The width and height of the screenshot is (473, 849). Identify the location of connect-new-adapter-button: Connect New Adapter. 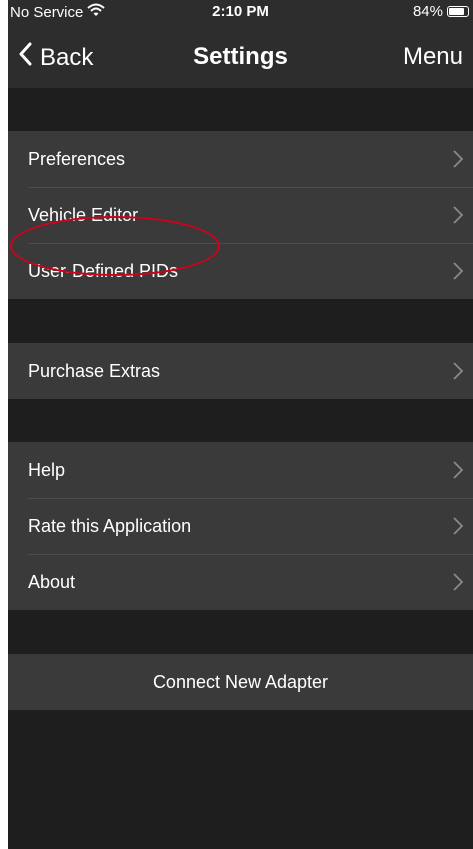
(240, 682).